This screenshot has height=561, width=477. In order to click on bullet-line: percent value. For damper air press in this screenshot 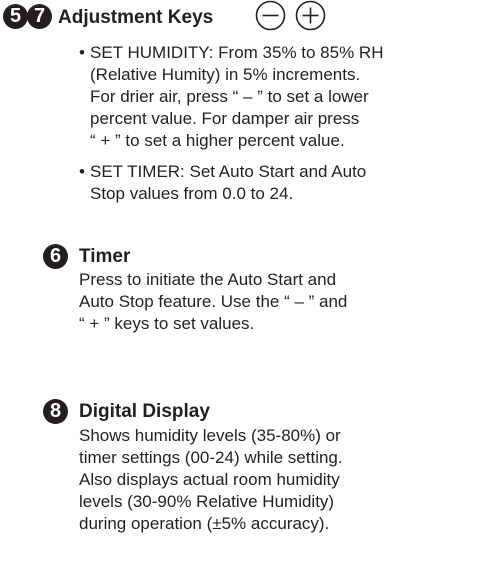, I will do `click(225, 118)`.